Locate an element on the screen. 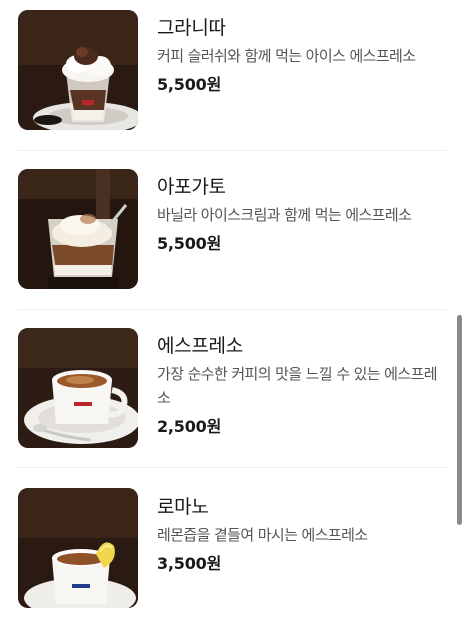 This screenshot has width=466, height=628. affogato-photo is located at coordinates (78, 229).